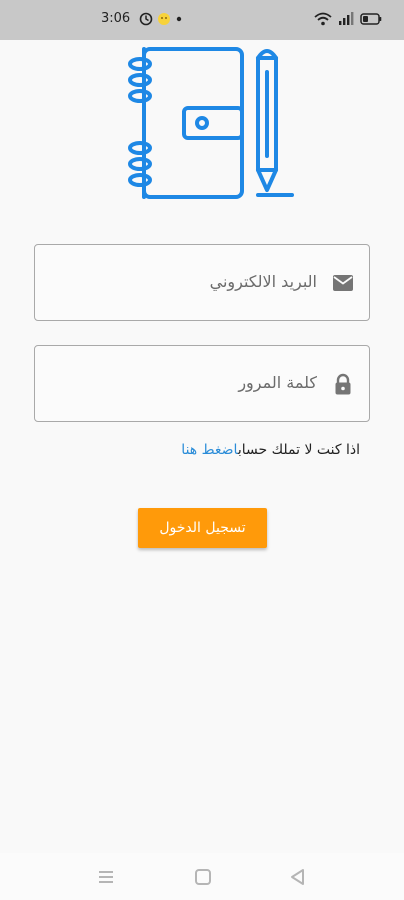 The image size is (404, 900). I want to click on status-bar: 3:06, so click(202, 20).